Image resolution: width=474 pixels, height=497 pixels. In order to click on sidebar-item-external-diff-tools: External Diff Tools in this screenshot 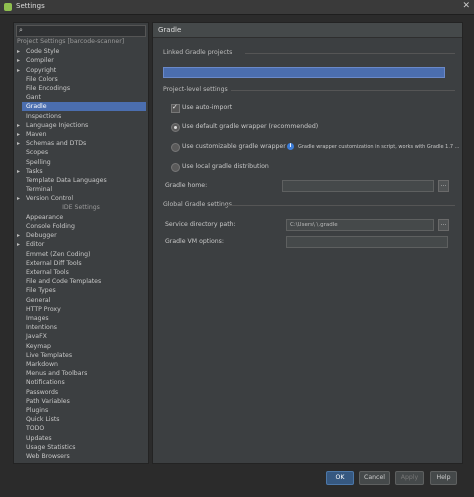, I will do `click(81, 263)`.